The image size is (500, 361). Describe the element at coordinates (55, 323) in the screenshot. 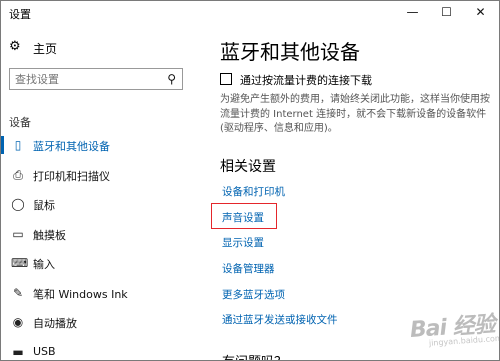

I see `sidebar-item-label: 自动播放` at that location.